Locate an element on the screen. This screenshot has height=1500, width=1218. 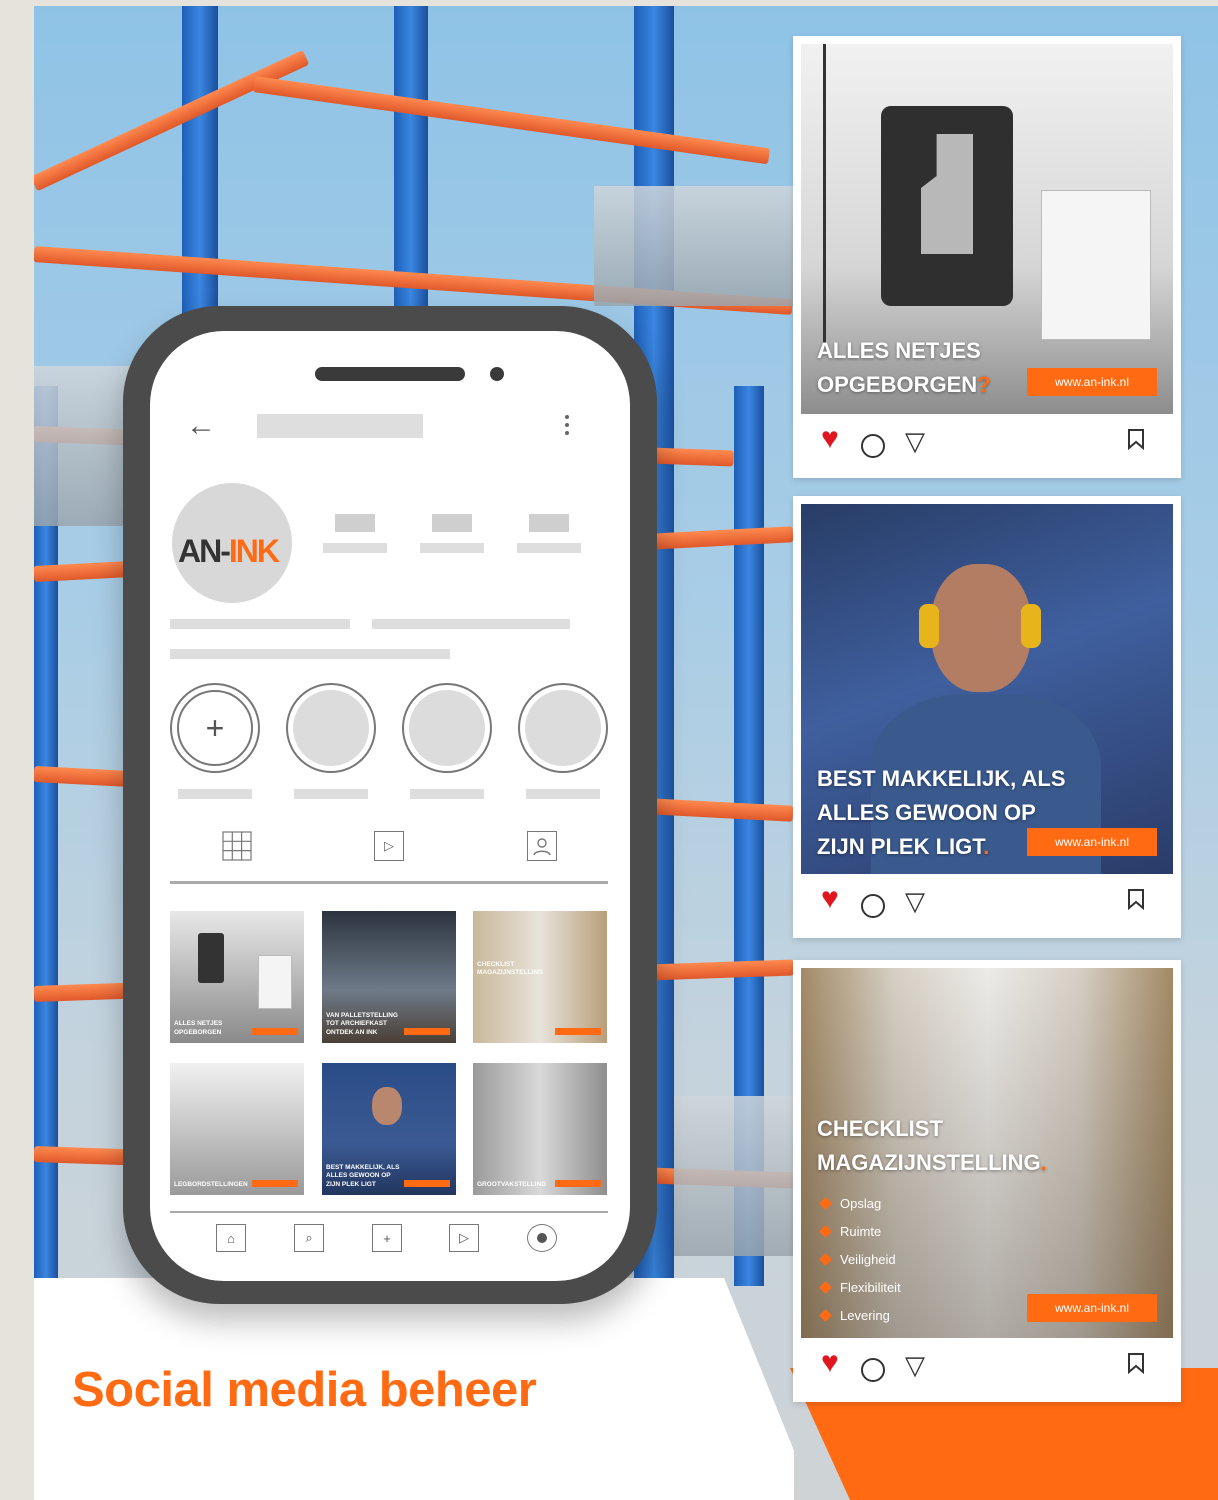
phone-speaker is located at coordinates (390, 374).